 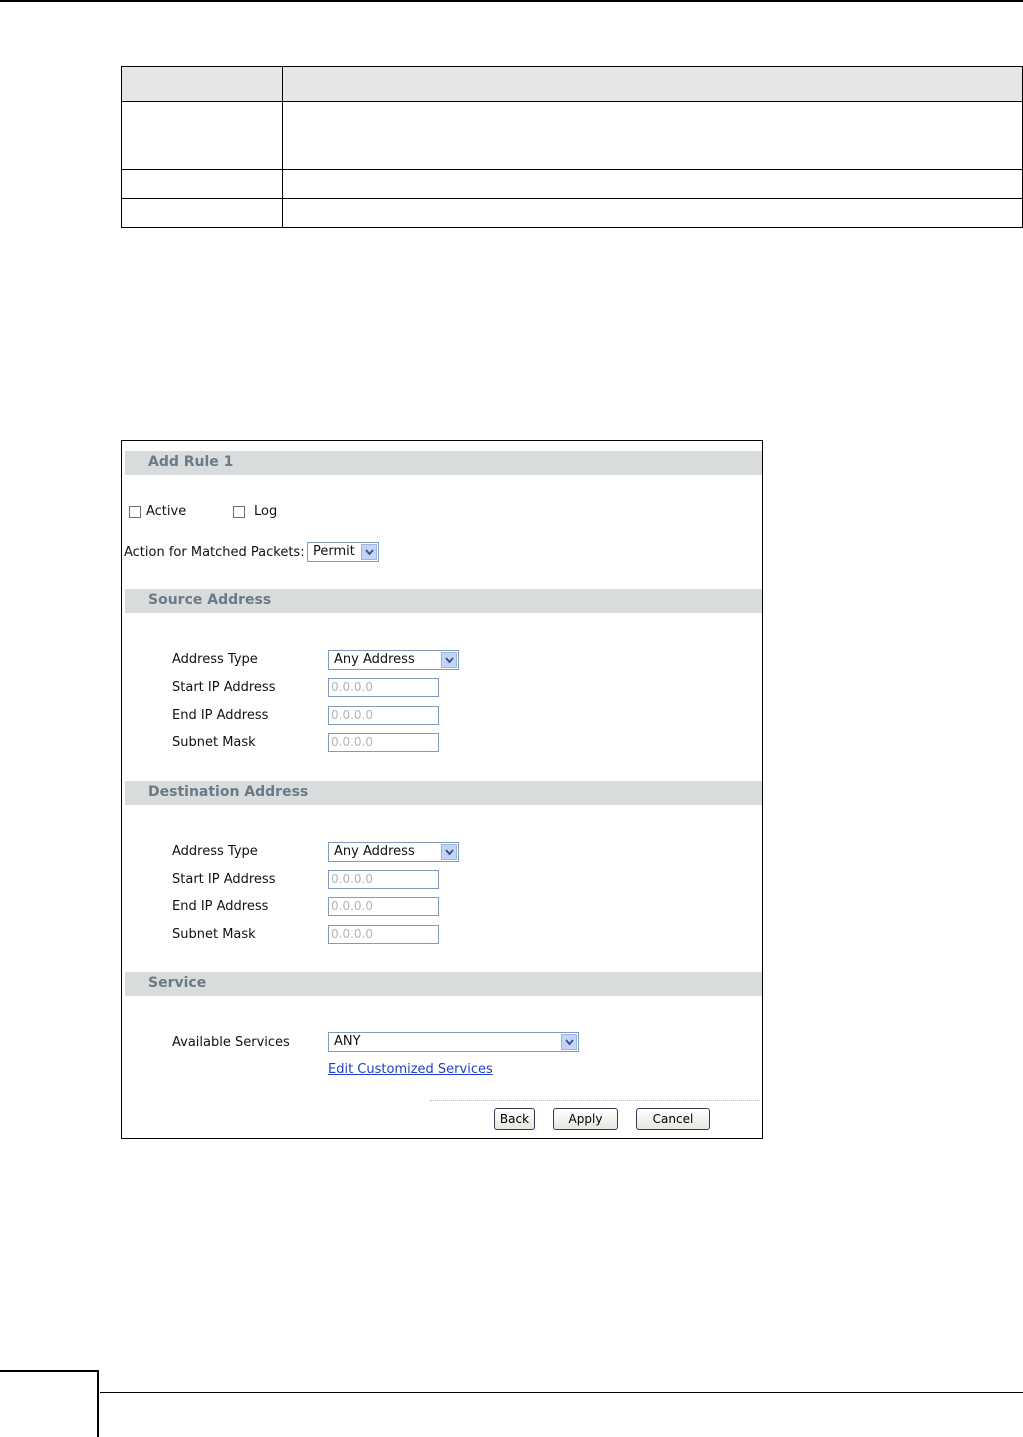 I want to click on source-subnet-mask-input: 0.0.0.0, so click(x=383, y=742).